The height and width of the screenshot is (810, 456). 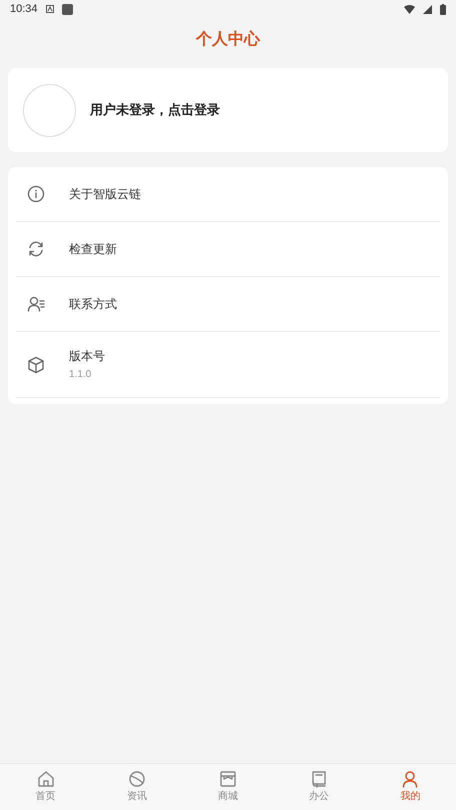 What do you see at coordinates (49, 110) in the screenshot?
I see `avatar` at bounding box center [49, 110].